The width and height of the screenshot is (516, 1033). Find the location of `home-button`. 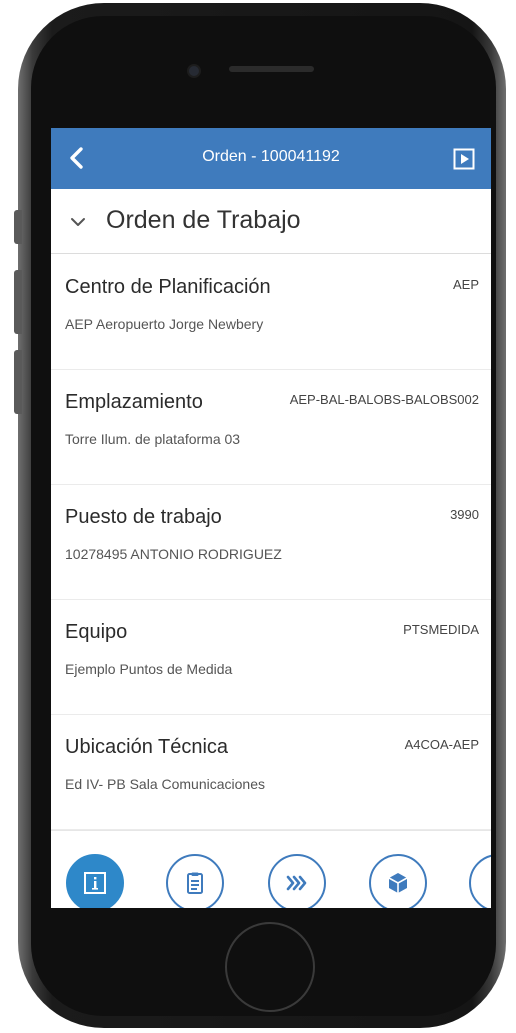

home-button is located at coordinates (270, 967).